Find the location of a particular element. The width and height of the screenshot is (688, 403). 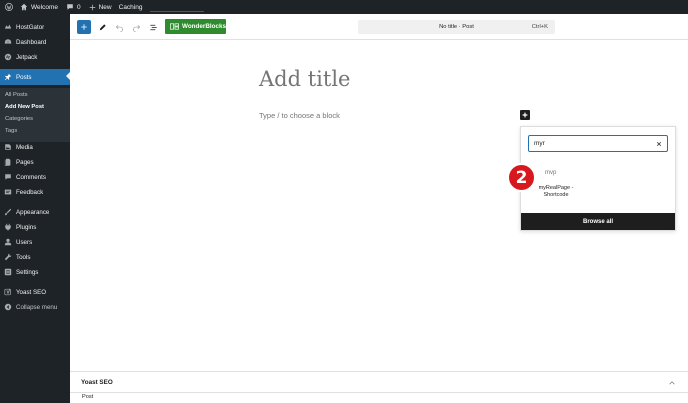

list-view-icon is located at coordinates (153, 27).